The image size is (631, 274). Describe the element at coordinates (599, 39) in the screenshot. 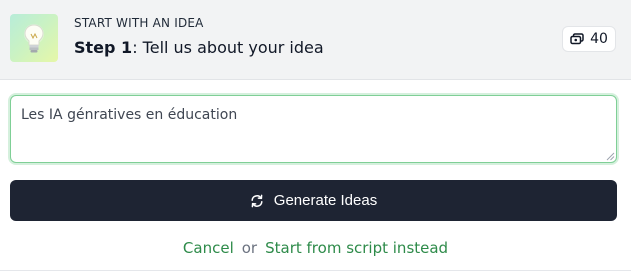

I see `credits-count: 40` at that location.